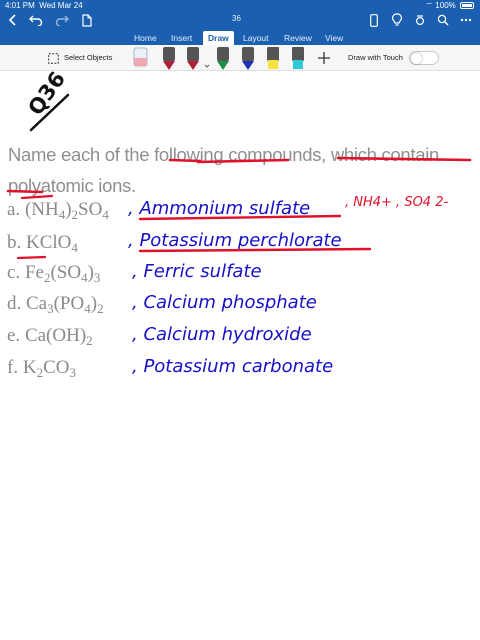 Image resolution: width=480 pixels, height=640 pixels. Describe the element at coordinates (235, 240) in the screenshot. I see `answer-b: , Potassium perchlorate` at that location.